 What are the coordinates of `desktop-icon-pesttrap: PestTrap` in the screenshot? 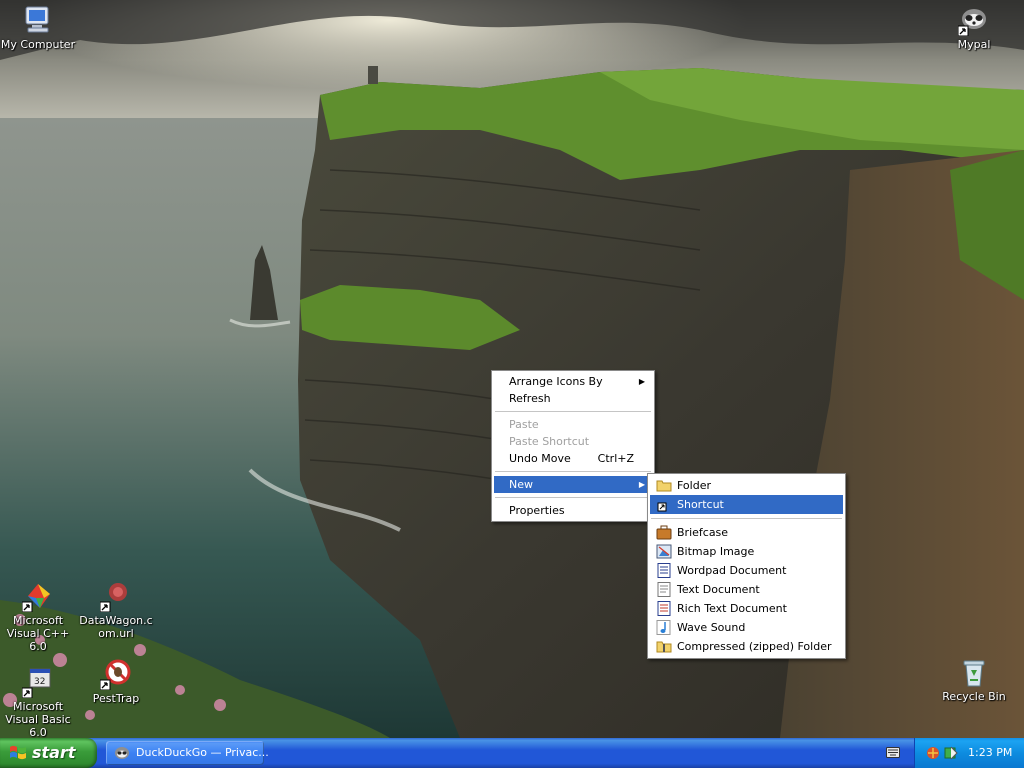 It's located at (116, 681).